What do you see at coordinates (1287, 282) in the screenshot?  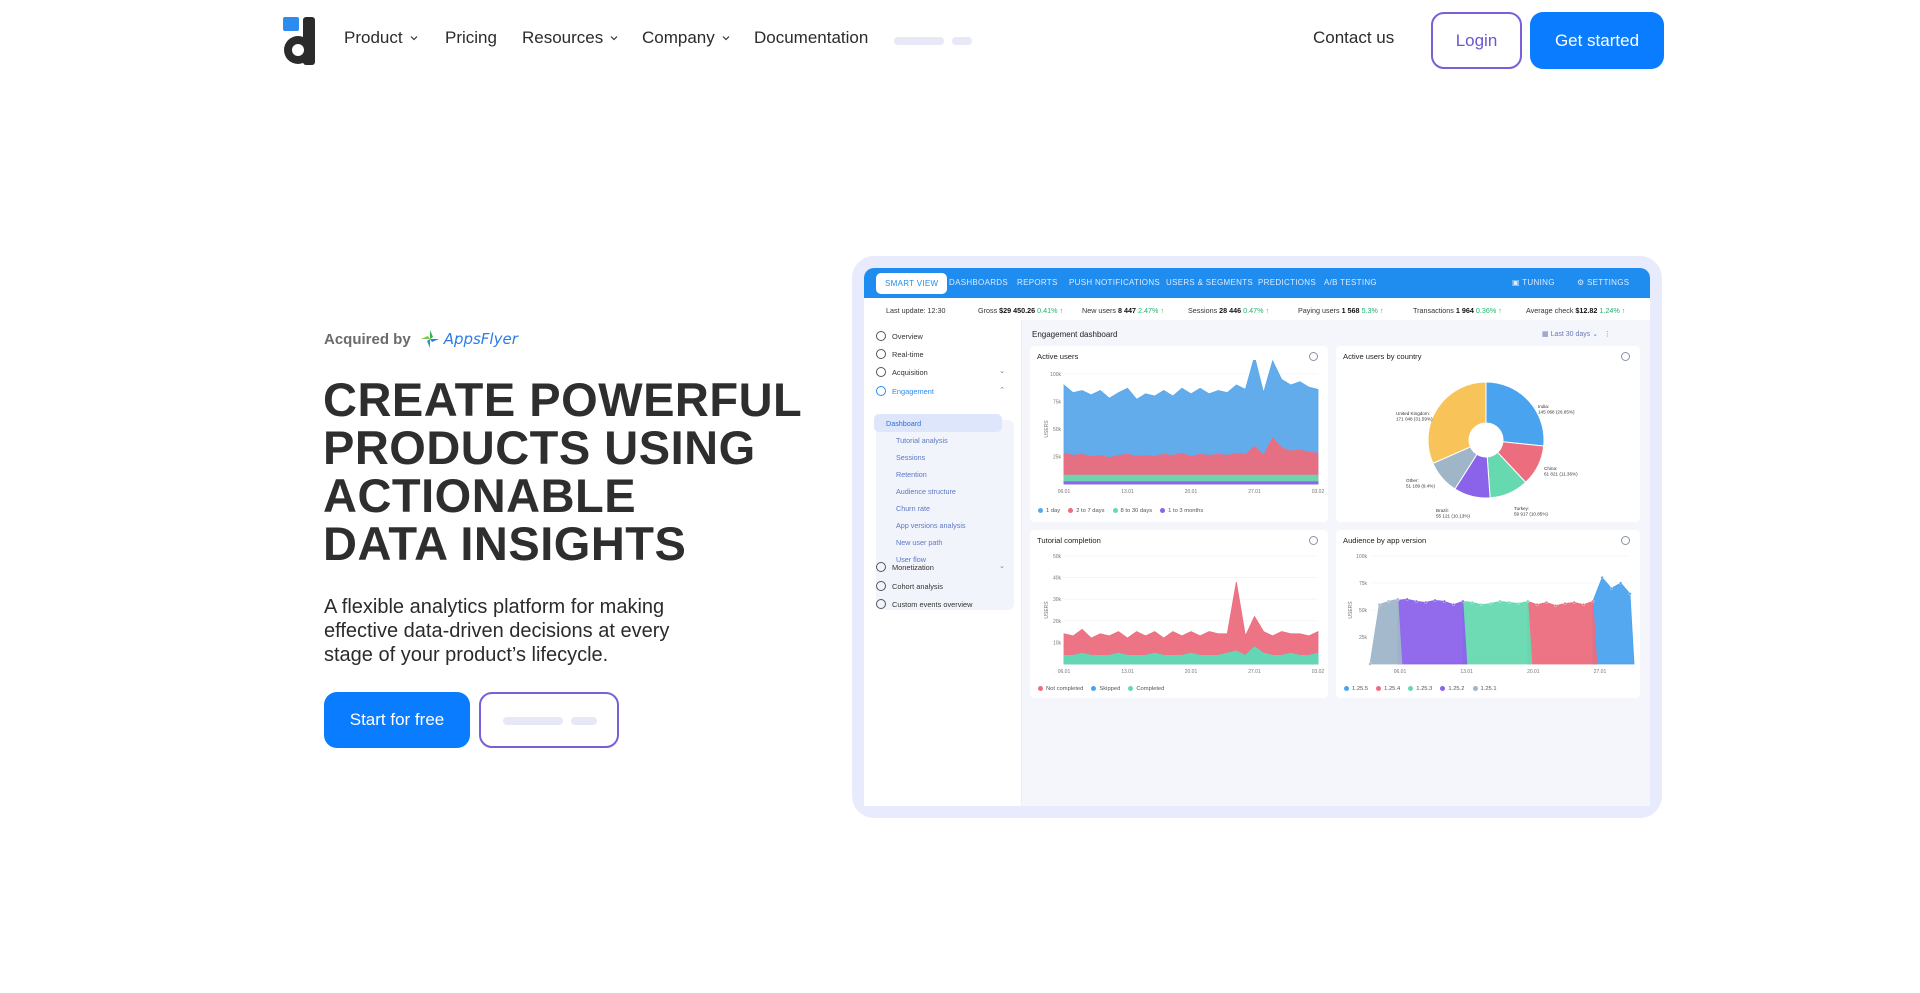 I see `tab-predictions: PREDICTIONS` at bounding box center [1287, 282].